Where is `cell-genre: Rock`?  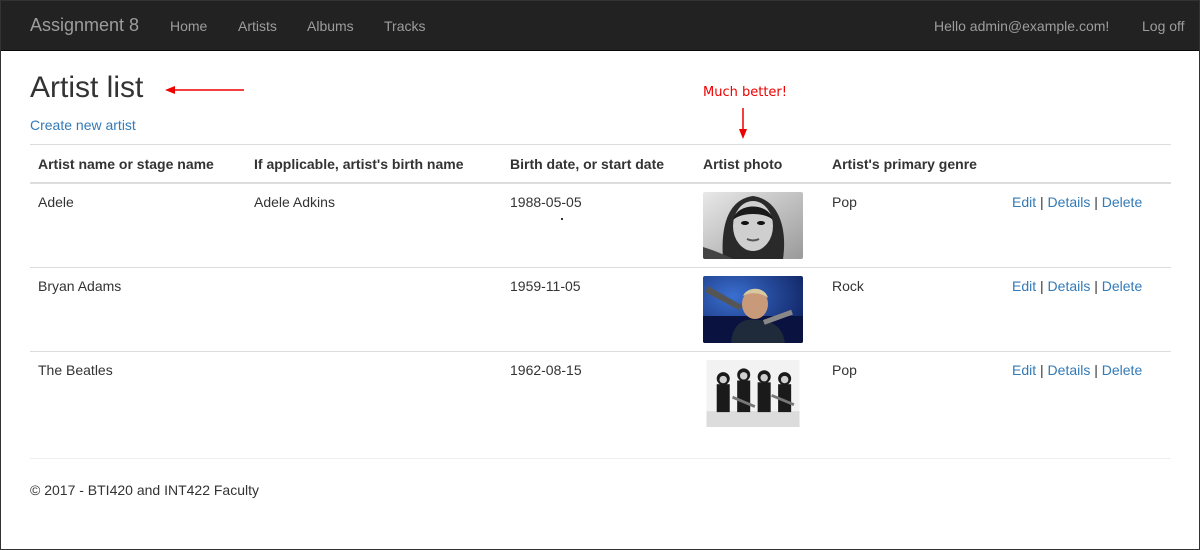
cell-genre: Rock is located at coordinates (914, 309).